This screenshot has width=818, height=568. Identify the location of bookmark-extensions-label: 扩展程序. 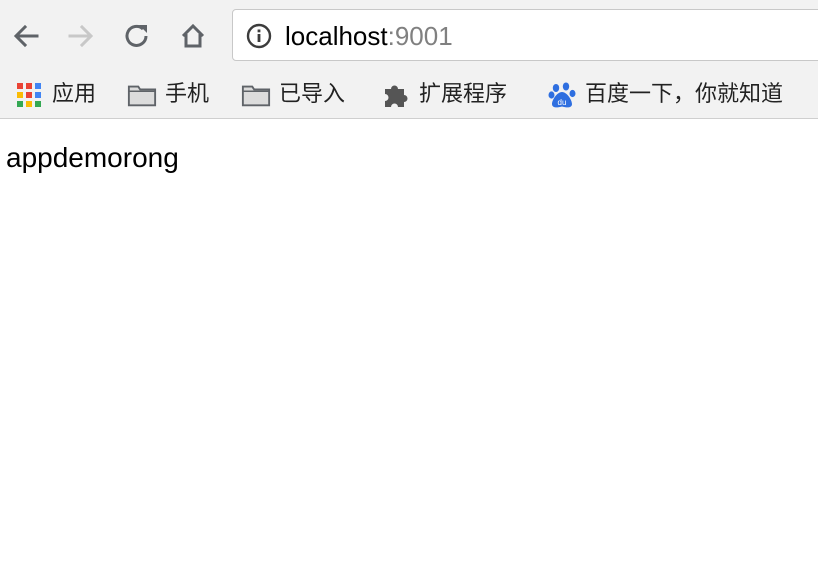
(463, 94).